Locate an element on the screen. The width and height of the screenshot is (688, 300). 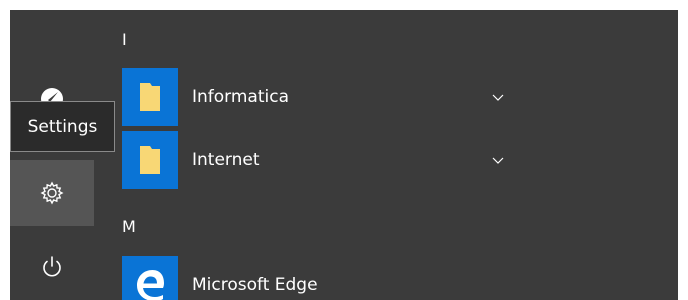
edge-icon is located at coordinates (150, 285).